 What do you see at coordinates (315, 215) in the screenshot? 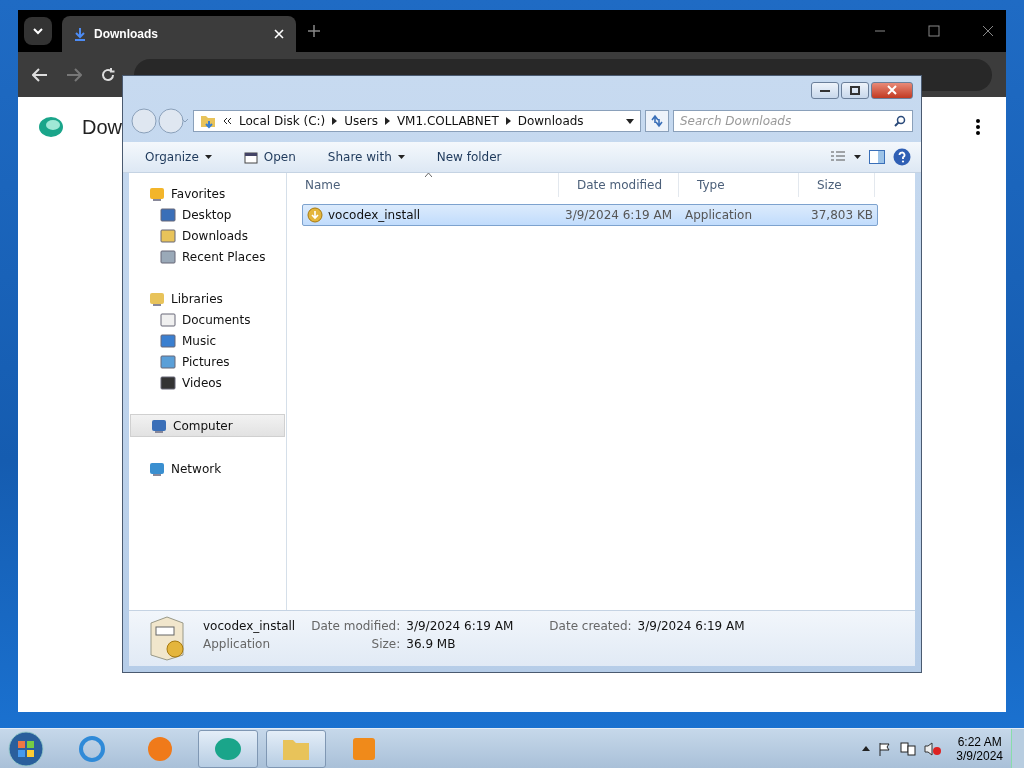
I see `installer-icon` at bounding box center [315, 215].